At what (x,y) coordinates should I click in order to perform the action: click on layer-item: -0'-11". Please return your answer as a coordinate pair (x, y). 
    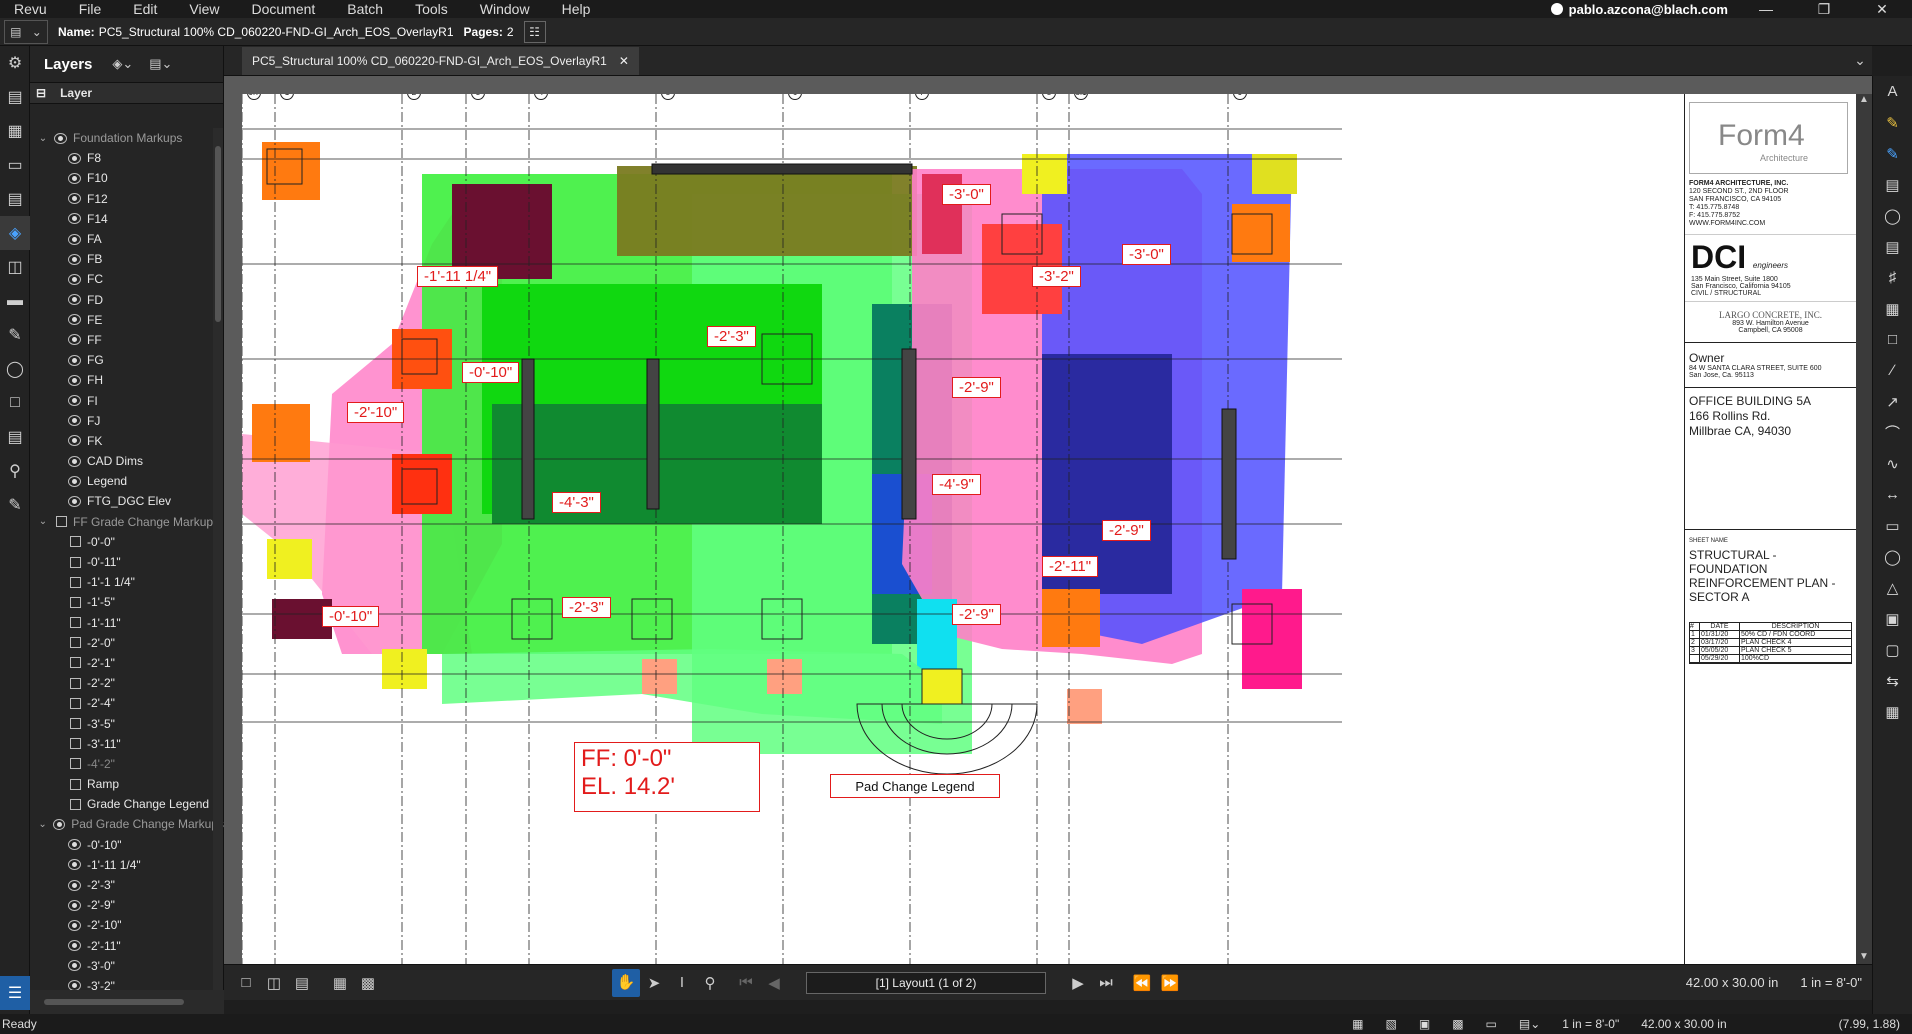
    Looking at the image, I should click on (127, 562).